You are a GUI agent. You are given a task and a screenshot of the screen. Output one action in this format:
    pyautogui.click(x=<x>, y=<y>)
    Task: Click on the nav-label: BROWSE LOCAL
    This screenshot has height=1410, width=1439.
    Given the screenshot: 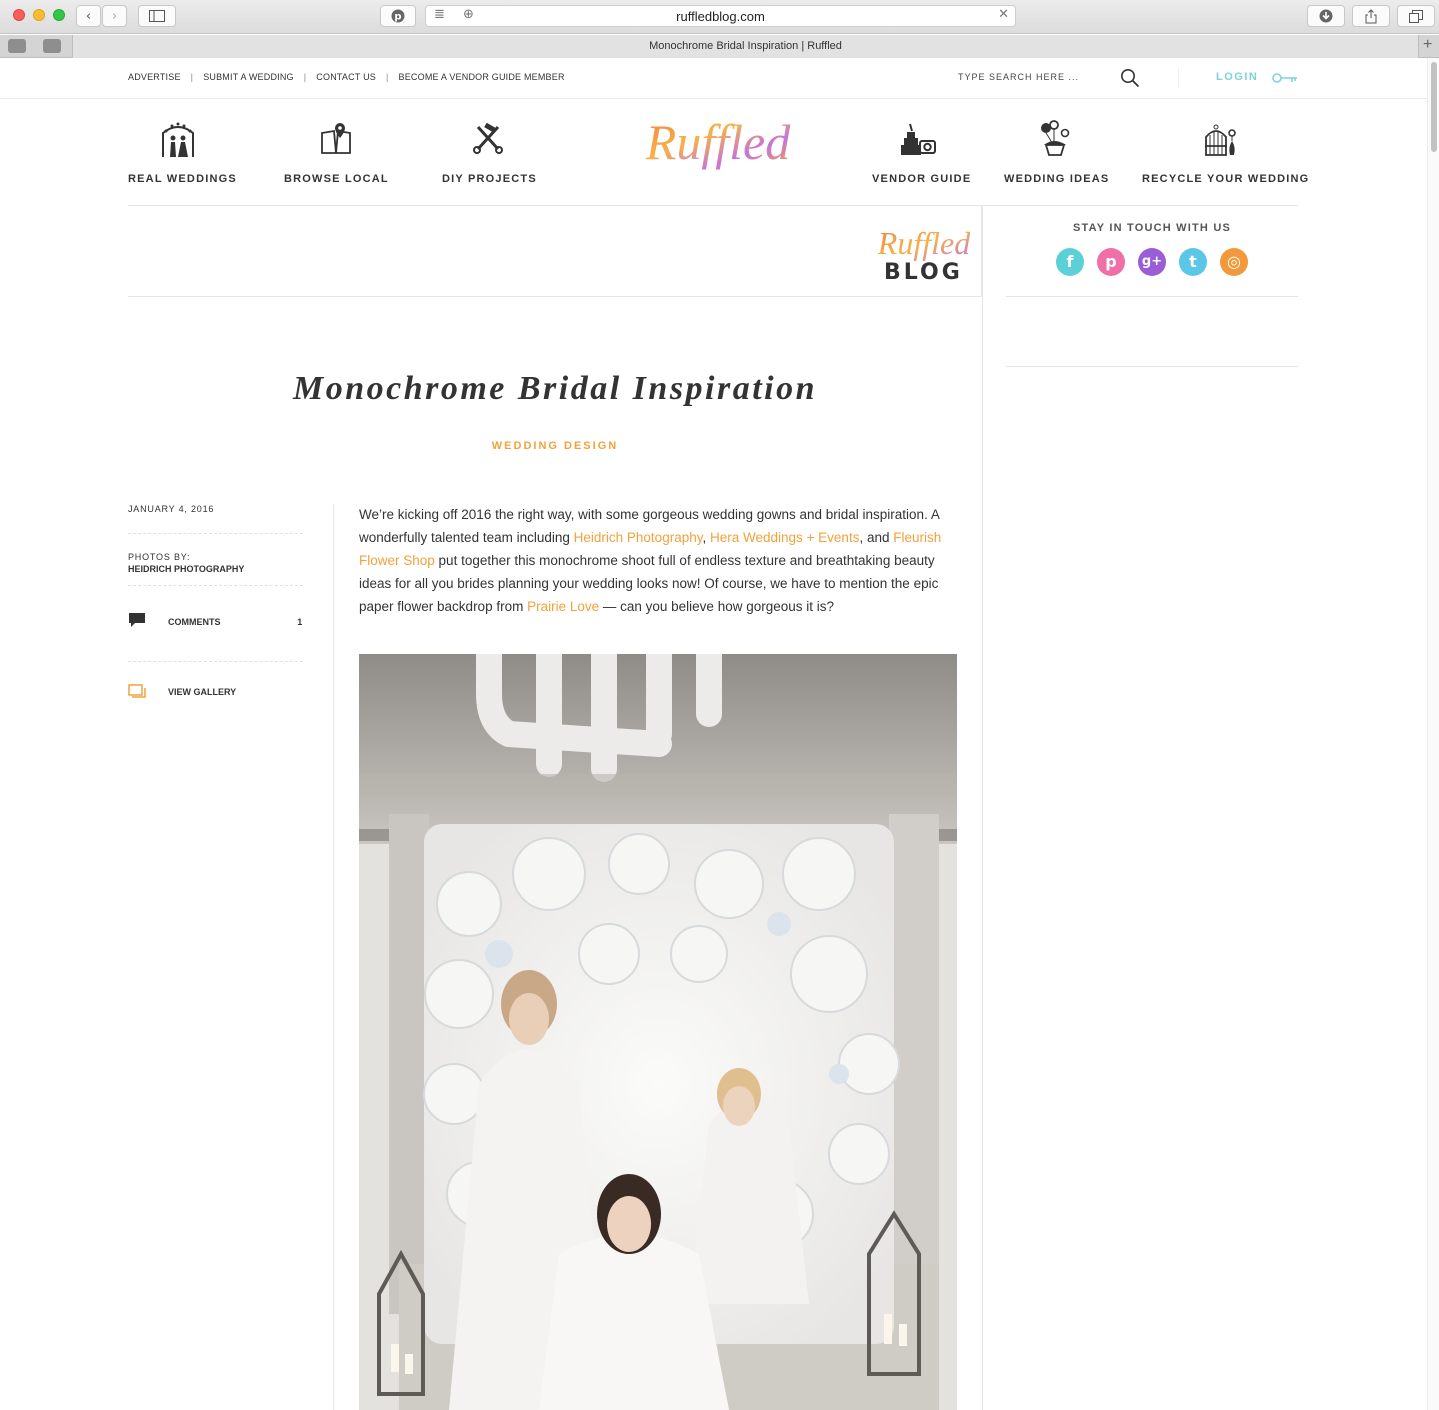 What is the action you would take?
    pyautogui.click(x=336, y=179)
    